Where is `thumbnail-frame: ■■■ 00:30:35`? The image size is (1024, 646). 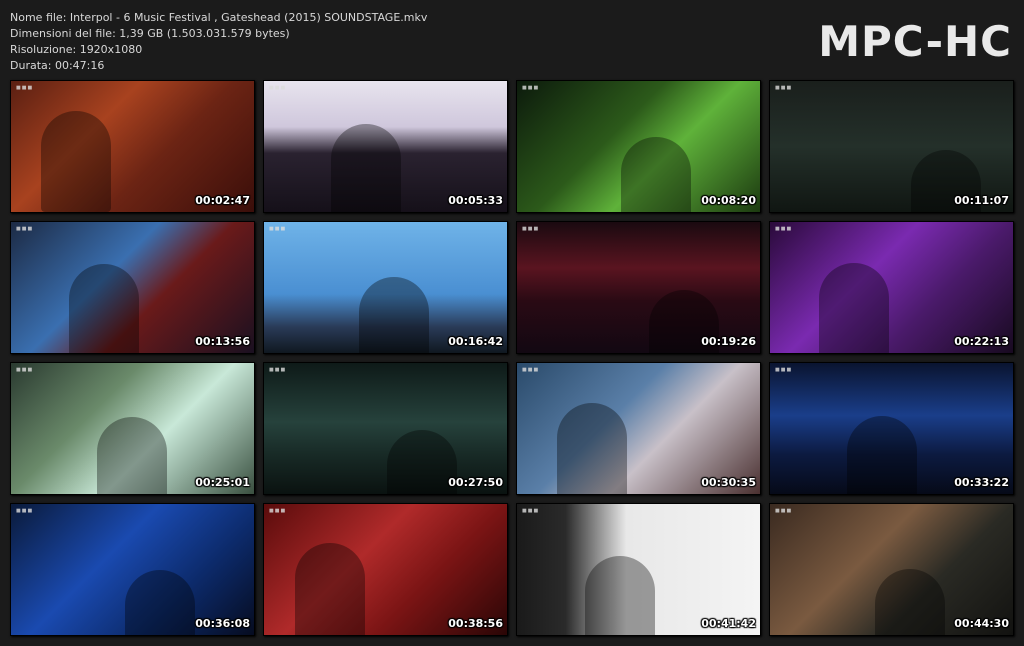
thumbnail-frame: ■■■ 00:30:35 is located at coordinates (638, 428).